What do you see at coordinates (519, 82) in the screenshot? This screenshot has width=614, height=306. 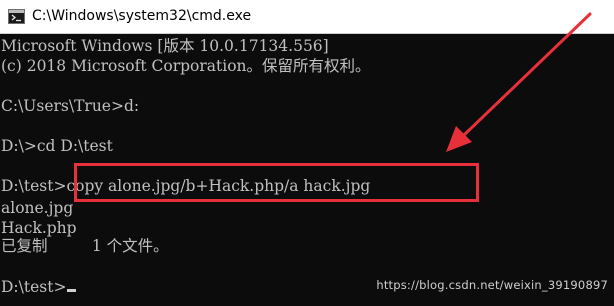 I see `annotation-arrow-icon` at bounding box center [519, 82].